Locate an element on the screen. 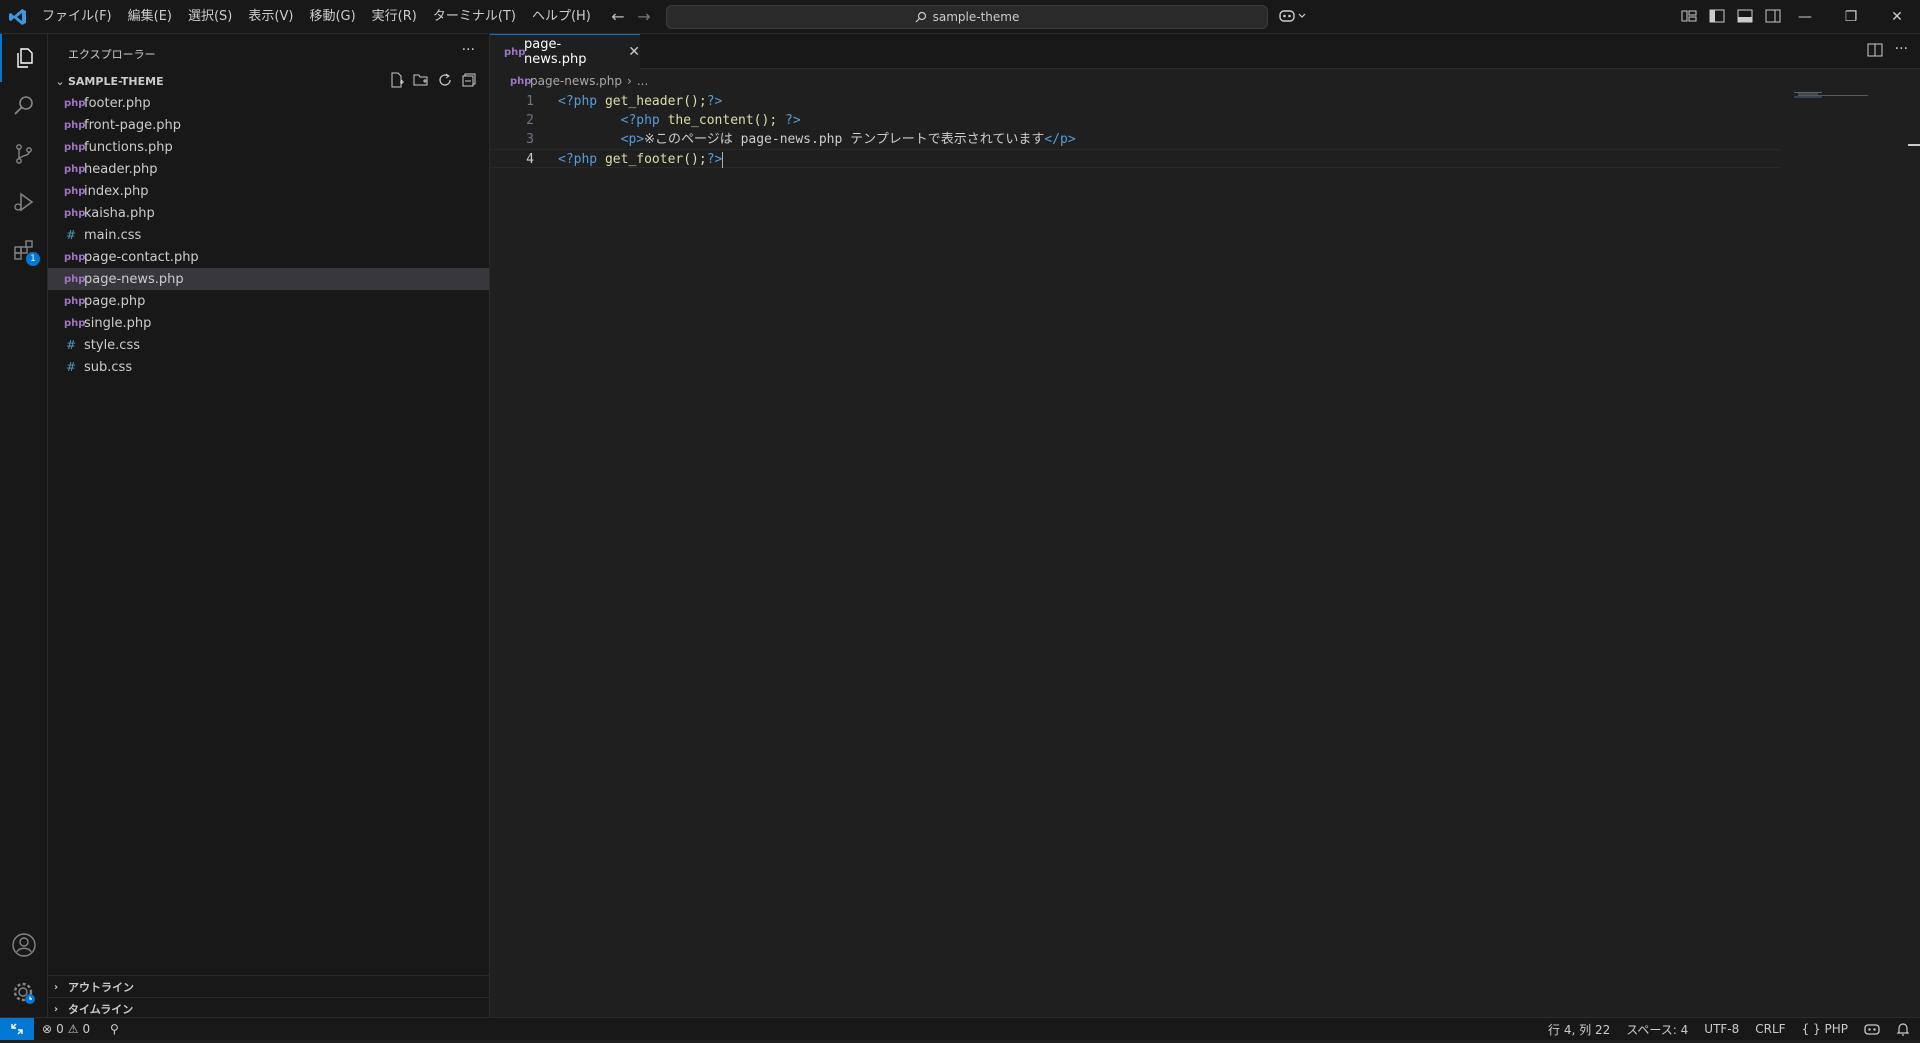 The image size is (1920, 1043). remote-indicator is located at coordinates (17, 1029).